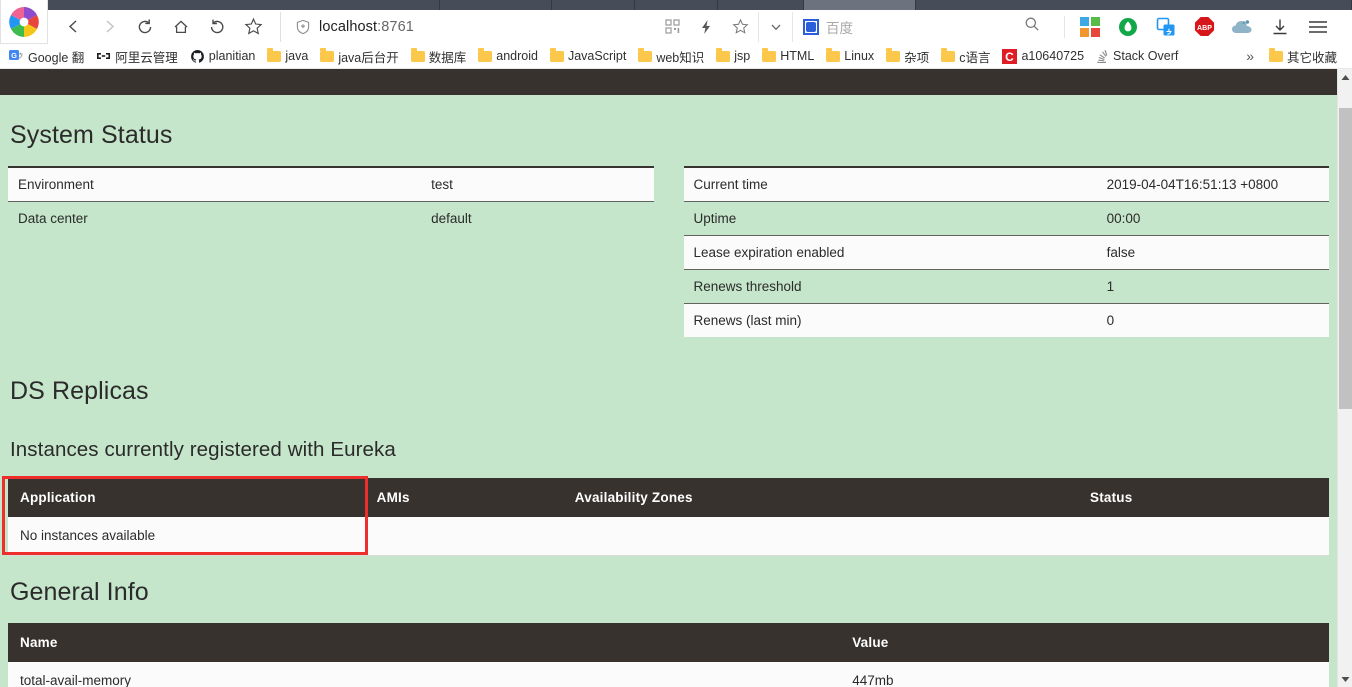 This screenshot has width=1352, height=687. I want to click on svg-text: G, so click(14, 55).